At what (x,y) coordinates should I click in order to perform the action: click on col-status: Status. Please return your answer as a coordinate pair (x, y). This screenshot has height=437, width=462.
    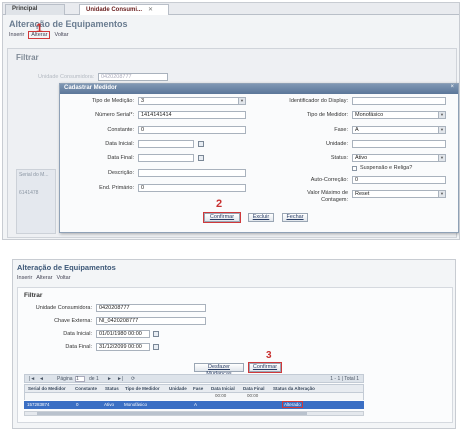
    Looking at the image, I should click on (112, 388).